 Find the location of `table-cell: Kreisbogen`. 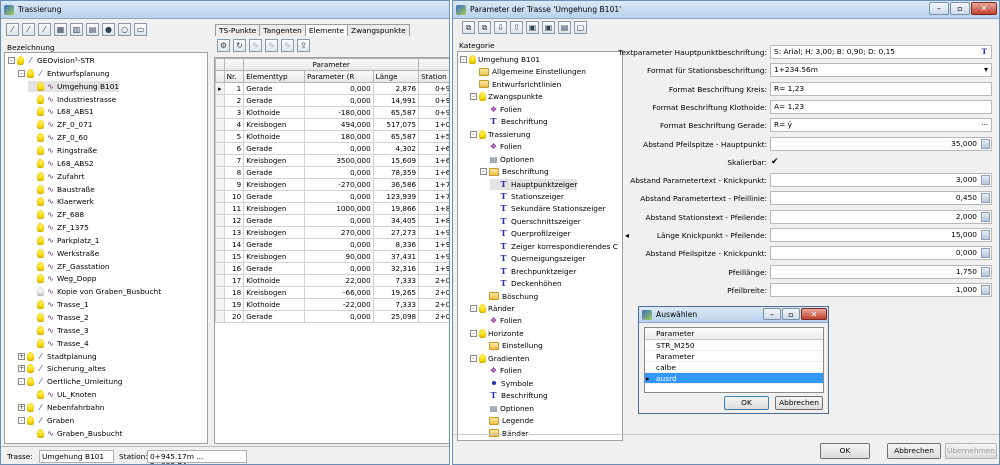

table-cell: Kreisbogen is located at coordinates (274, 256).